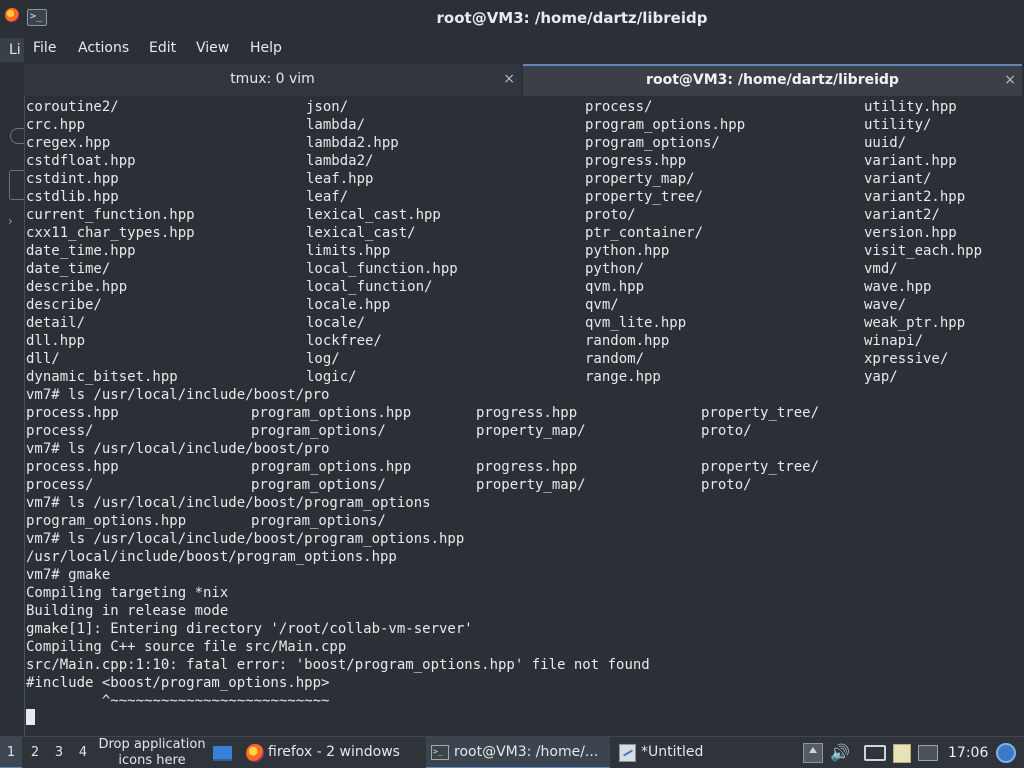  I want to click on terminal-text: variant/, so click(898, 179).